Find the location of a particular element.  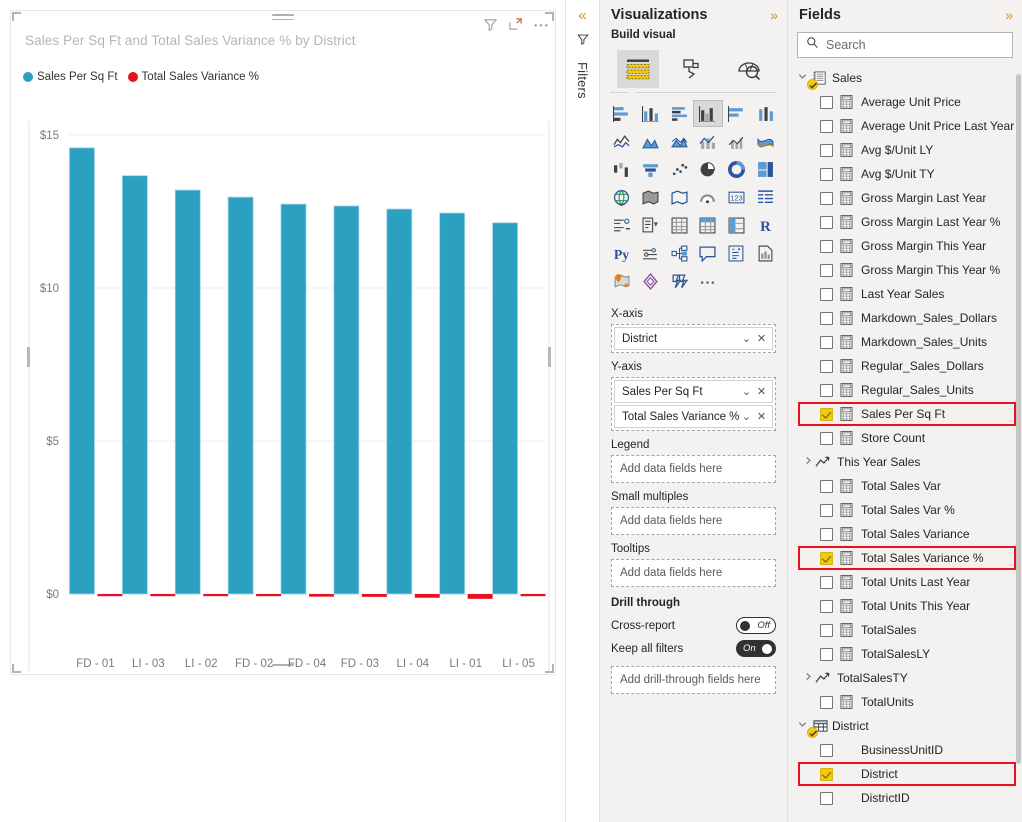

keep-all-filters-toggle: On is located at coordinates (756, 648).